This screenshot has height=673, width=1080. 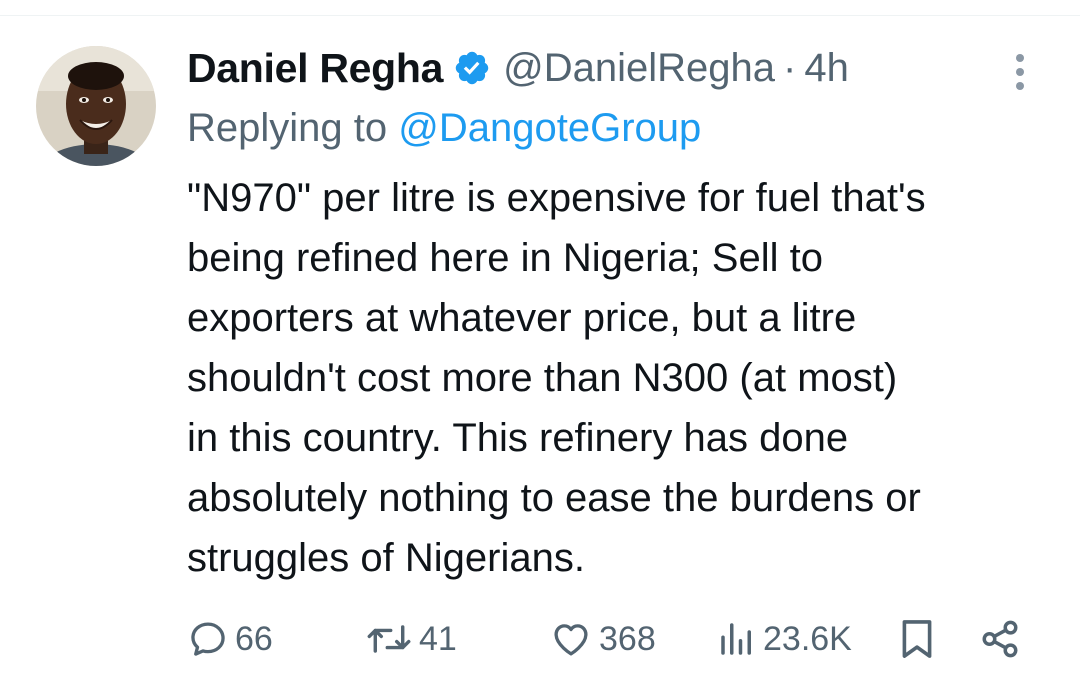 I want to click on top-divider, so click(x=540, y=8).